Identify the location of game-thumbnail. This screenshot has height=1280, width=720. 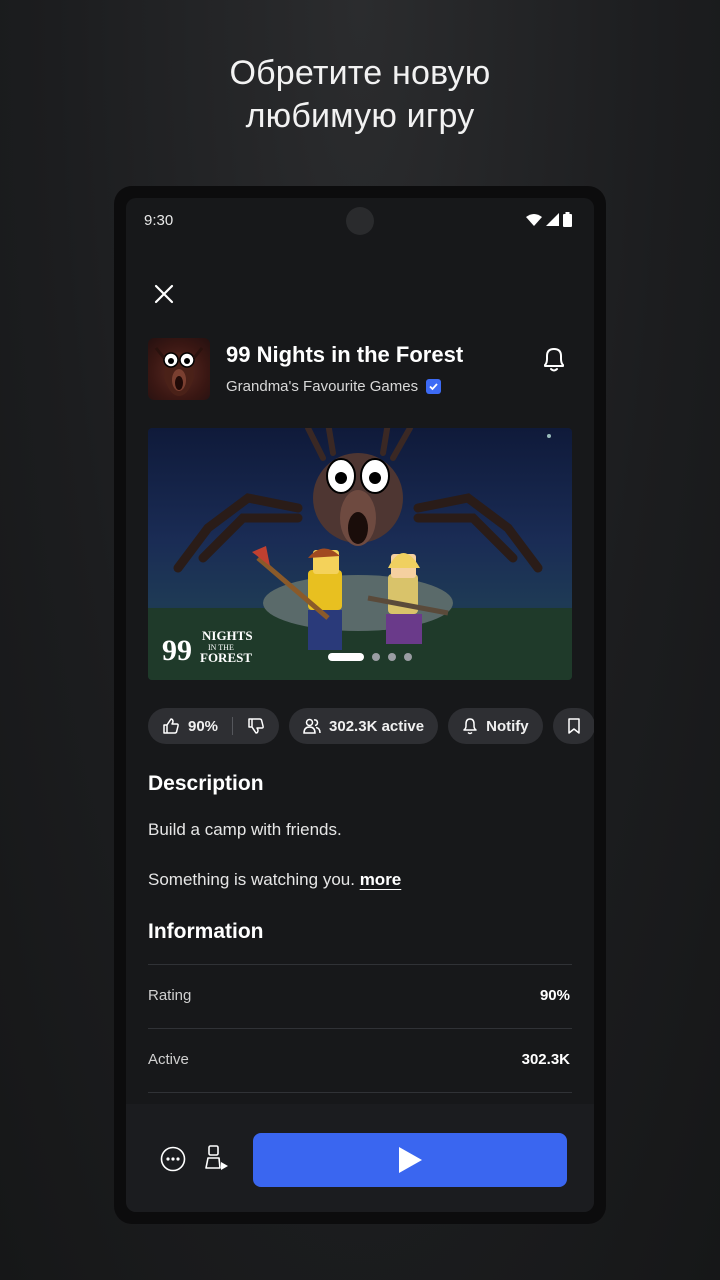
(179, 369).